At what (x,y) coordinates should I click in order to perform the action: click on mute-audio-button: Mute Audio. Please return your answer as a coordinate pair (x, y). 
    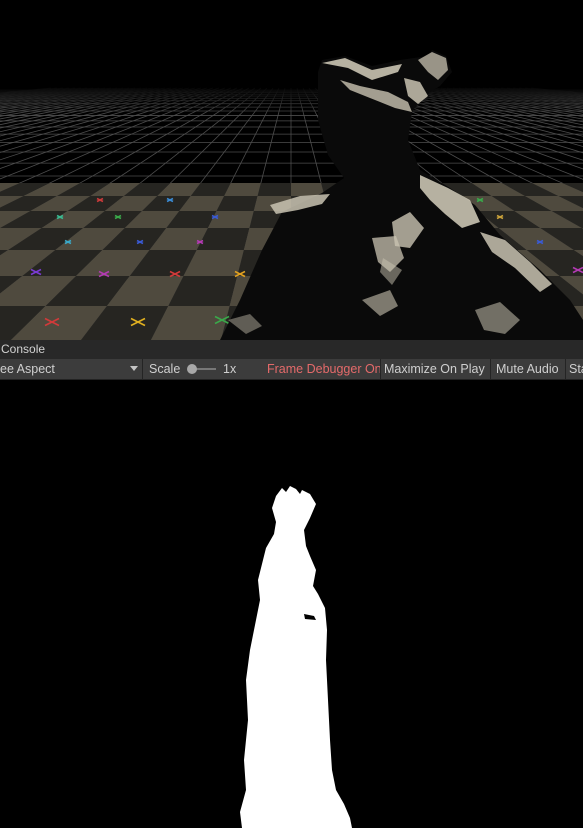
    Looking at the image, I should click on (527, 369).